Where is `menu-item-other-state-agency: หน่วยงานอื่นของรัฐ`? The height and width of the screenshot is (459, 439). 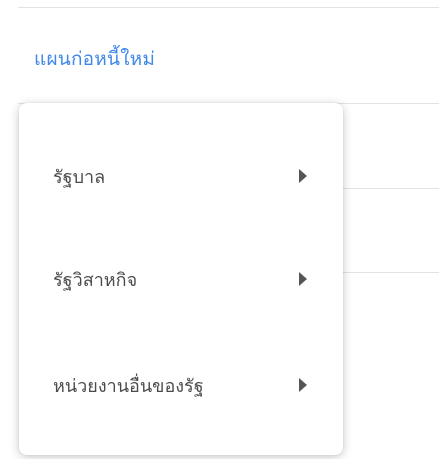
menu-item-other-state-agency: หน่วยงานอื่นของรัฐ is located at coordinates (181, 385).